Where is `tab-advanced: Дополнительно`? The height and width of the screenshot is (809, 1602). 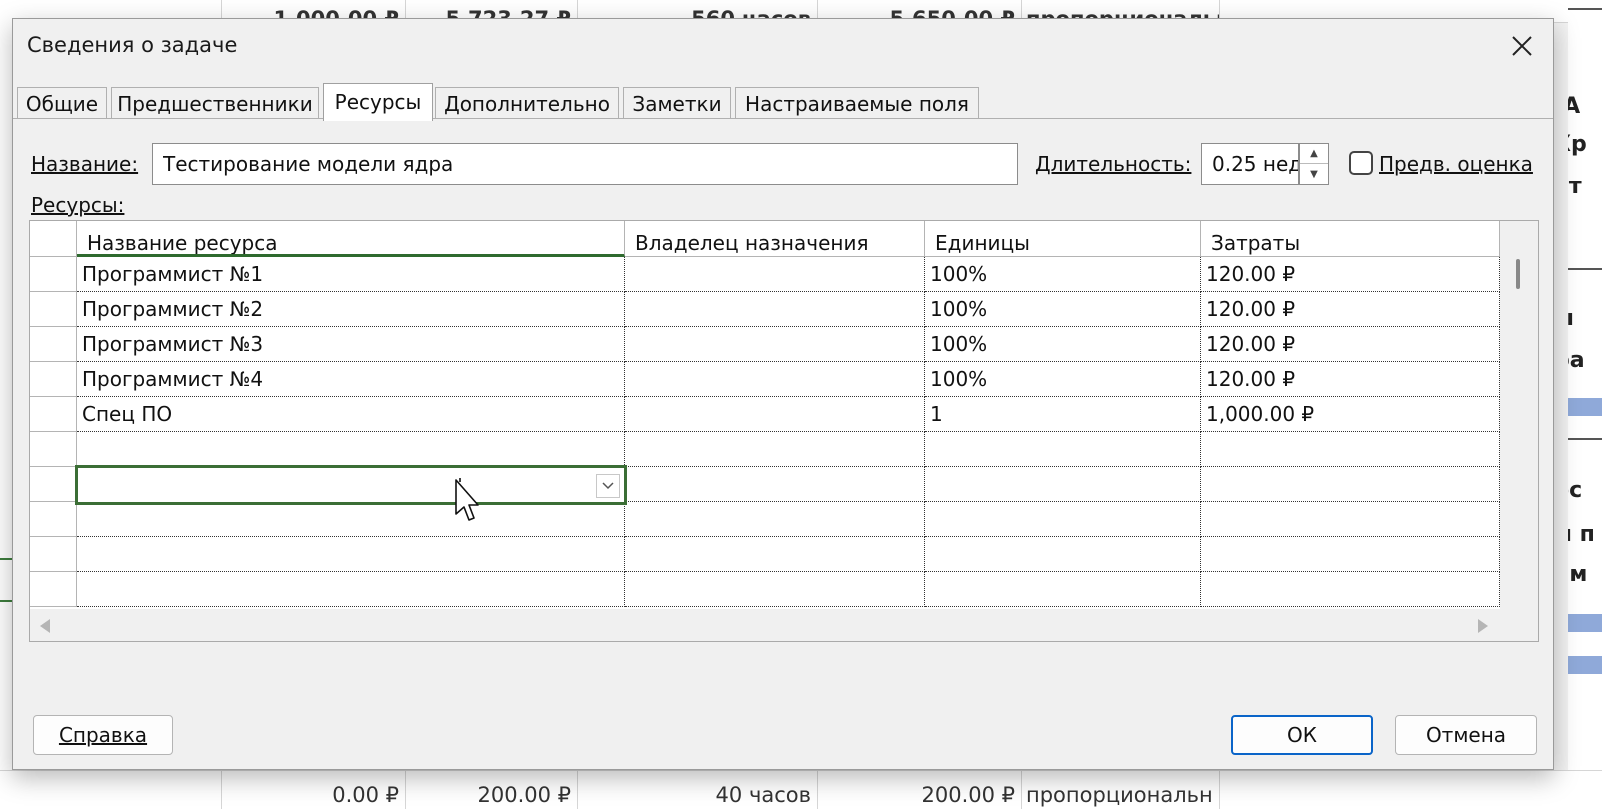
tab-advanced: Дополнительно is located at coordinates (527, 103).